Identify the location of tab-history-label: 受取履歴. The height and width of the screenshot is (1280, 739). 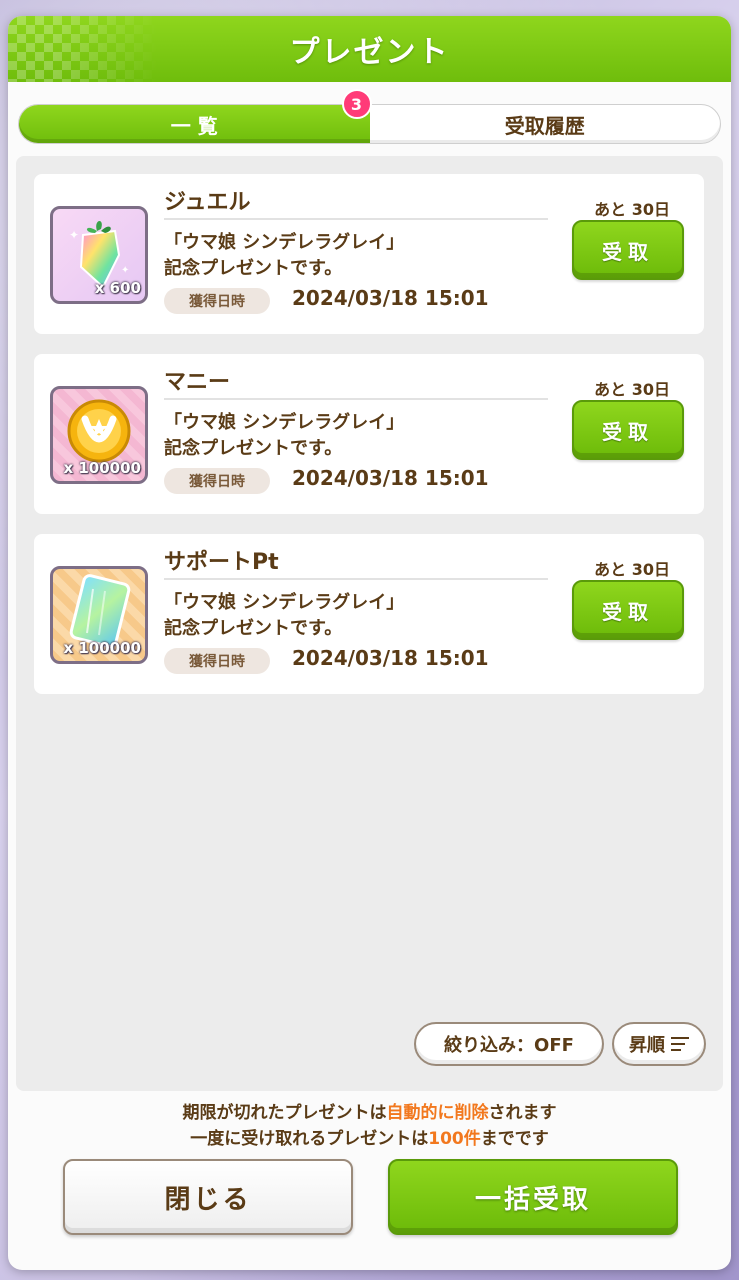
(544, 125).